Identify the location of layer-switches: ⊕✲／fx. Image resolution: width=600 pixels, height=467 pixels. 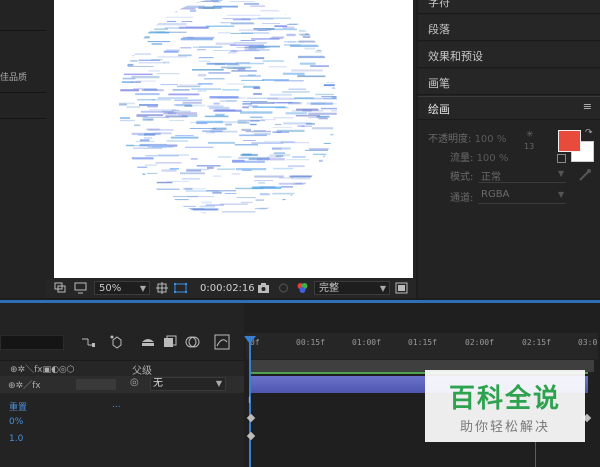
(24, 384).